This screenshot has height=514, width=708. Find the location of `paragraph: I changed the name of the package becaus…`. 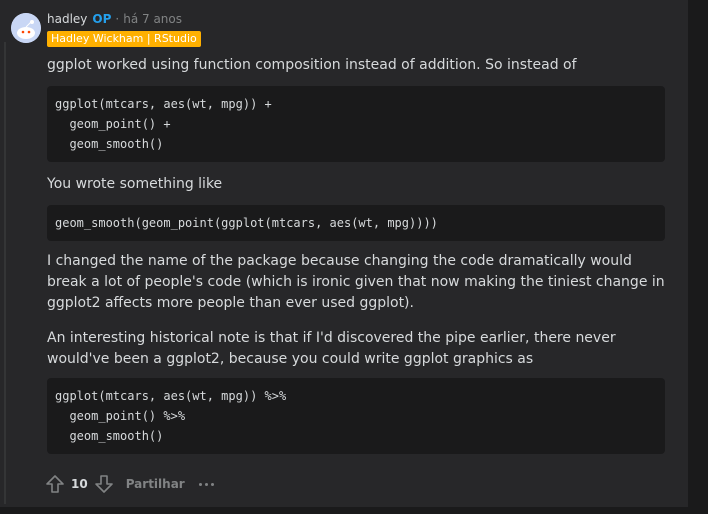

paragraph: I changed the name of the package becaus… is located at coordinates (356, 282).